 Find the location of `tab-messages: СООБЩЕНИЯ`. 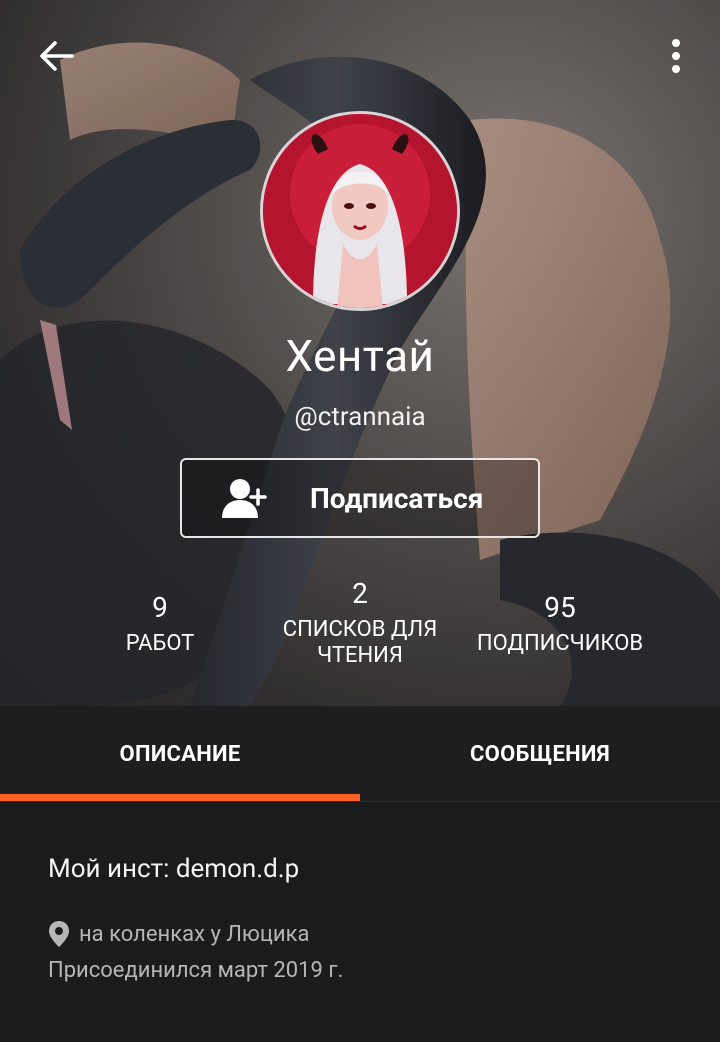

tab-messages: СООБЩЕНИЯ is located at coordinates (540, 754).